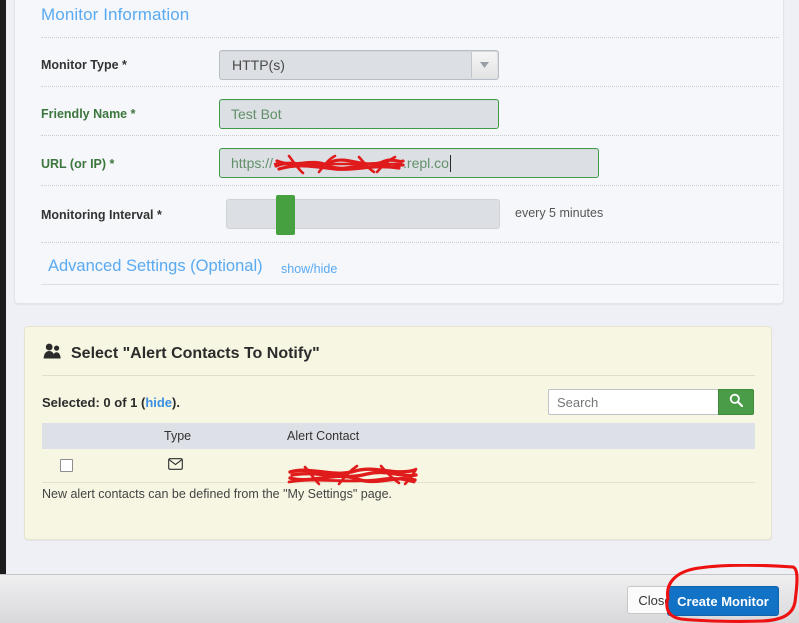  I want to click on contact-search, so click(651, 402).